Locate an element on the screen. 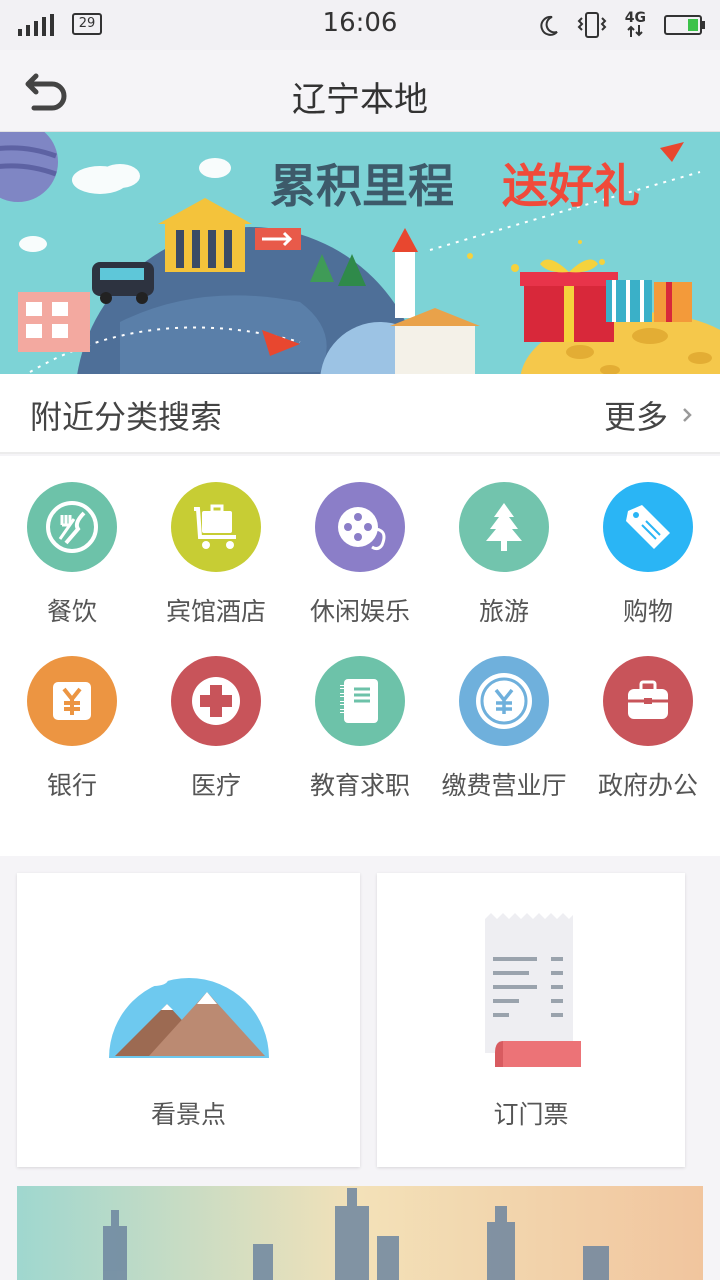 This screenshot has width=720, height=1280. briefcase-icon is located at coordinates (648, 701).